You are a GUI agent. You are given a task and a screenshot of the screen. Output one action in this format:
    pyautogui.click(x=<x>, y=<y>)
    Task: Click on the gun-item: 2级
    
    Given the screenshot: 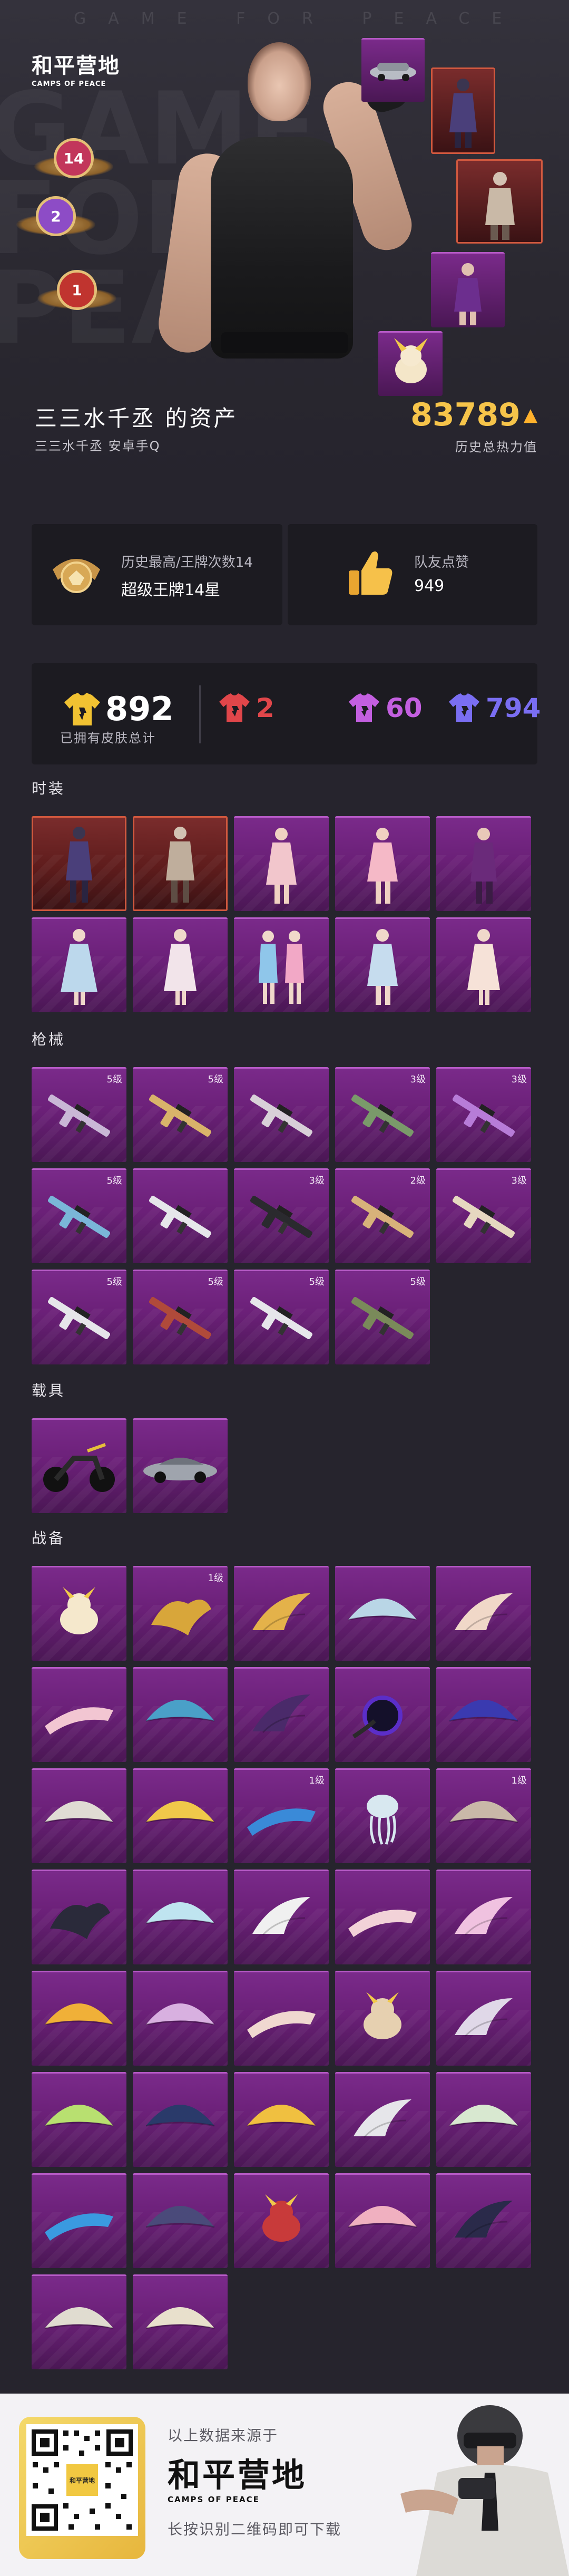 What is the action you would take?
    pyautogui.click(x=383, y=1215)
    